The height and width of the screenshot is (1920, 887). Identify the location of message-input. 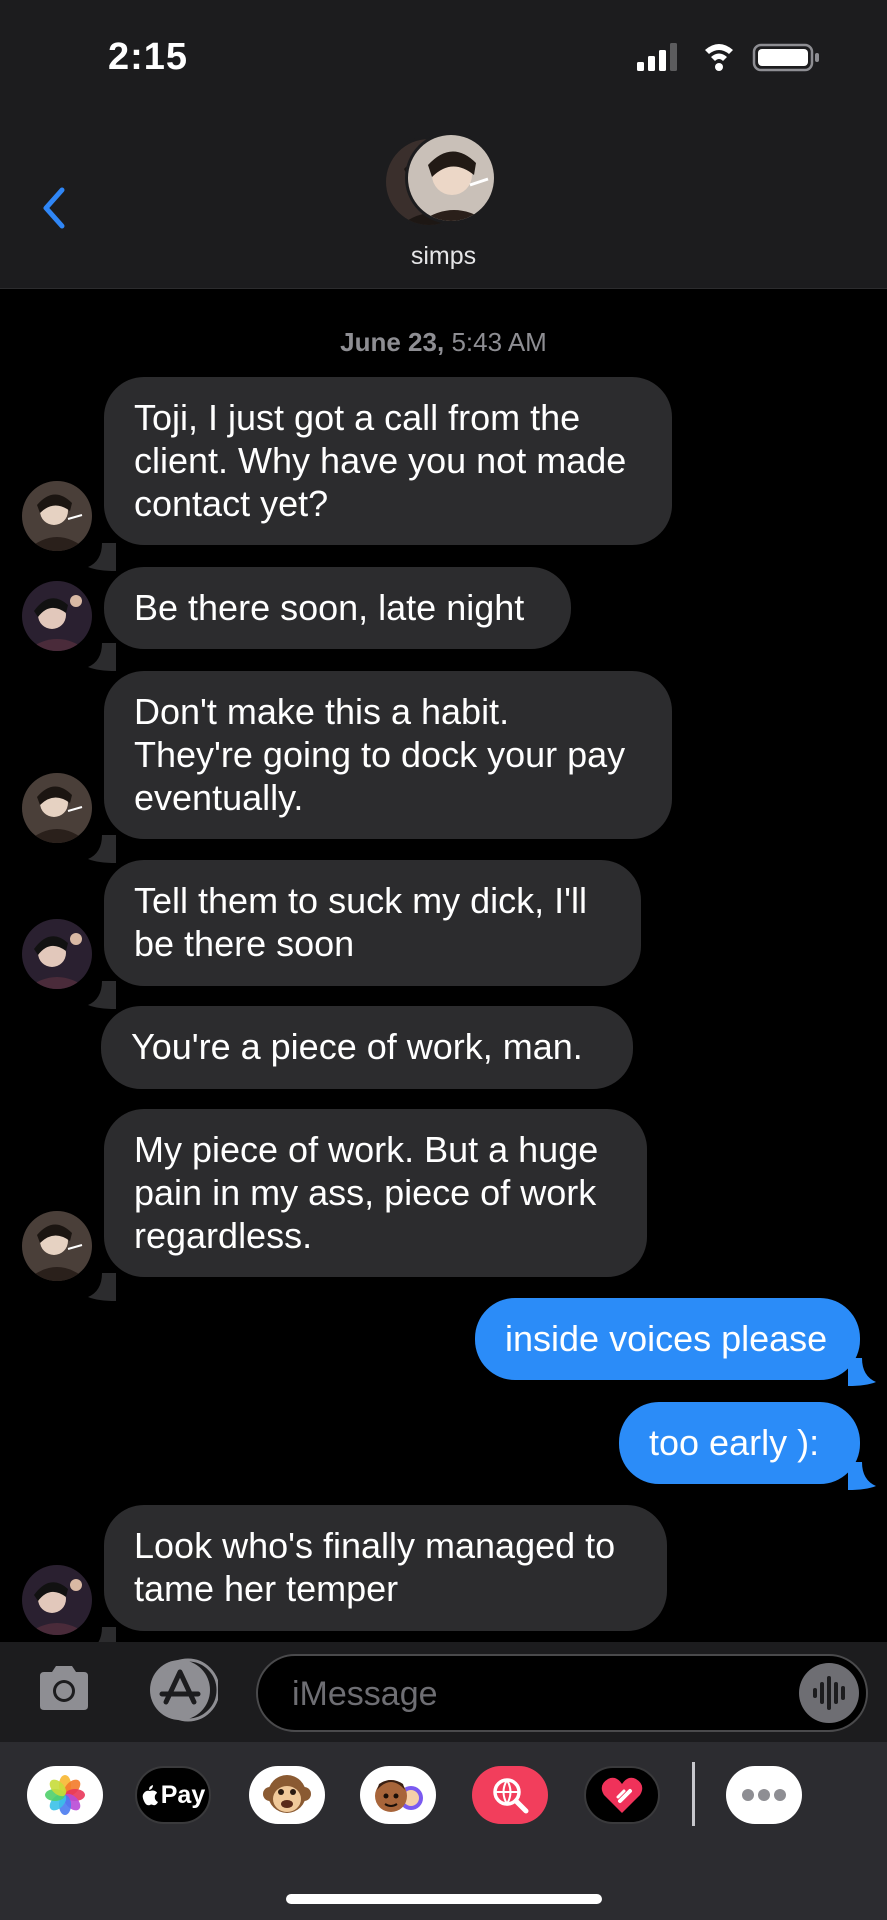
(562, 1693).